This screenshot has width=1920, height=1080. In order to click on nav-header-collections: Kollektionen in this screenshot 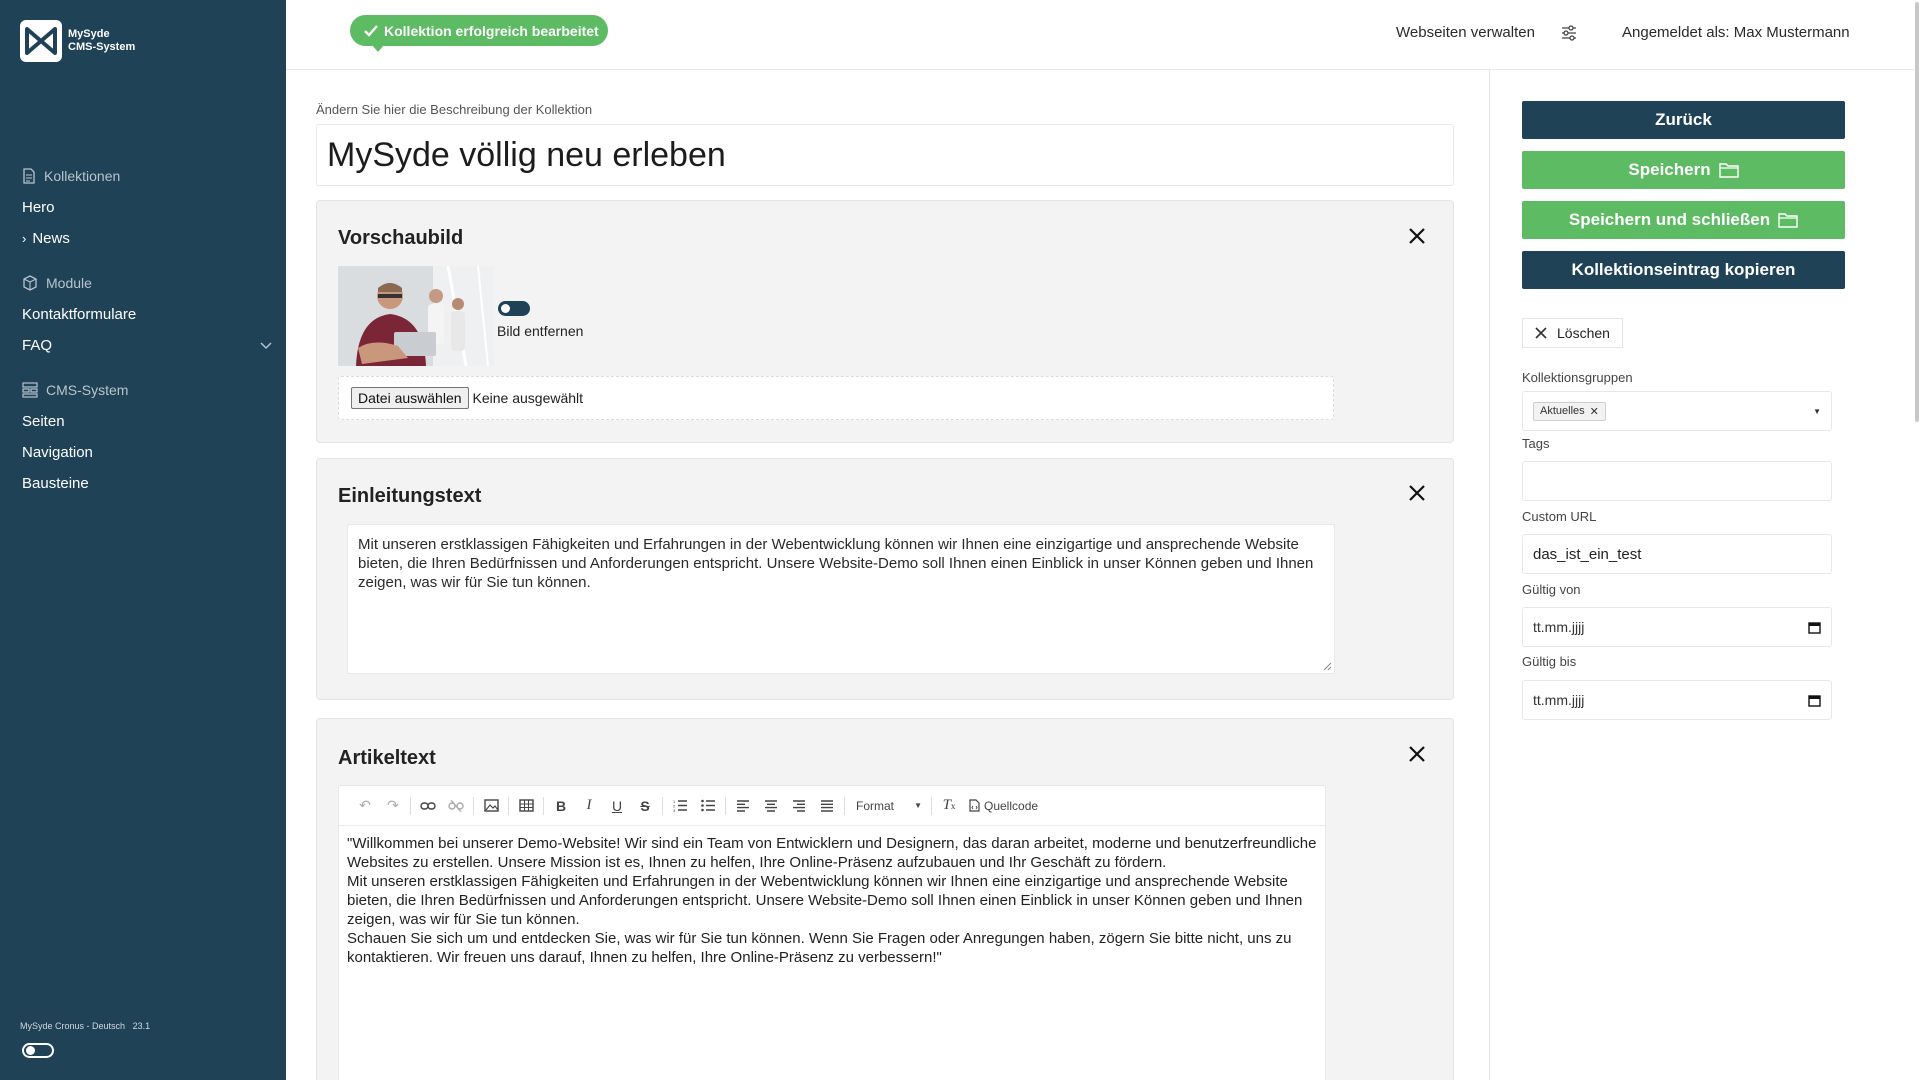, I will do `click(147, 176)`.